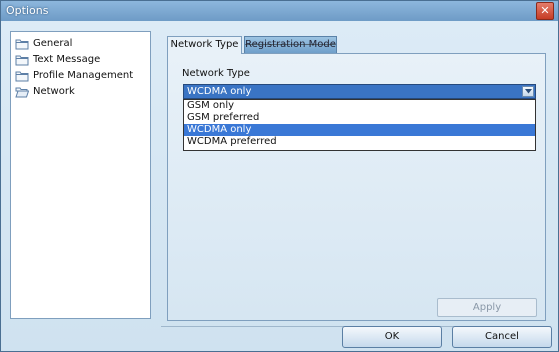  Describe the element at coordinates (279, 11) in the screenshot. I see `title-bar: Options ✕` at that location.